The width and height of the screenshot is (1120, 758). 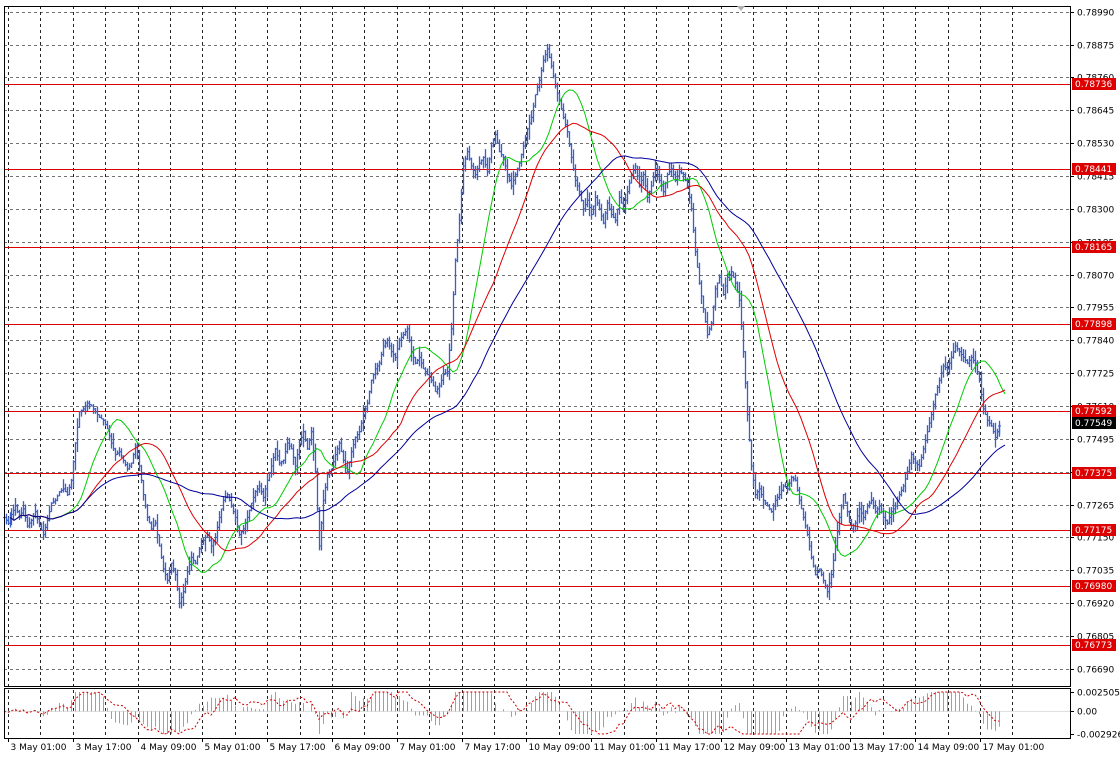 I want to click on time-tick-label: 6 May 09:00, so click(x=363, y=748).